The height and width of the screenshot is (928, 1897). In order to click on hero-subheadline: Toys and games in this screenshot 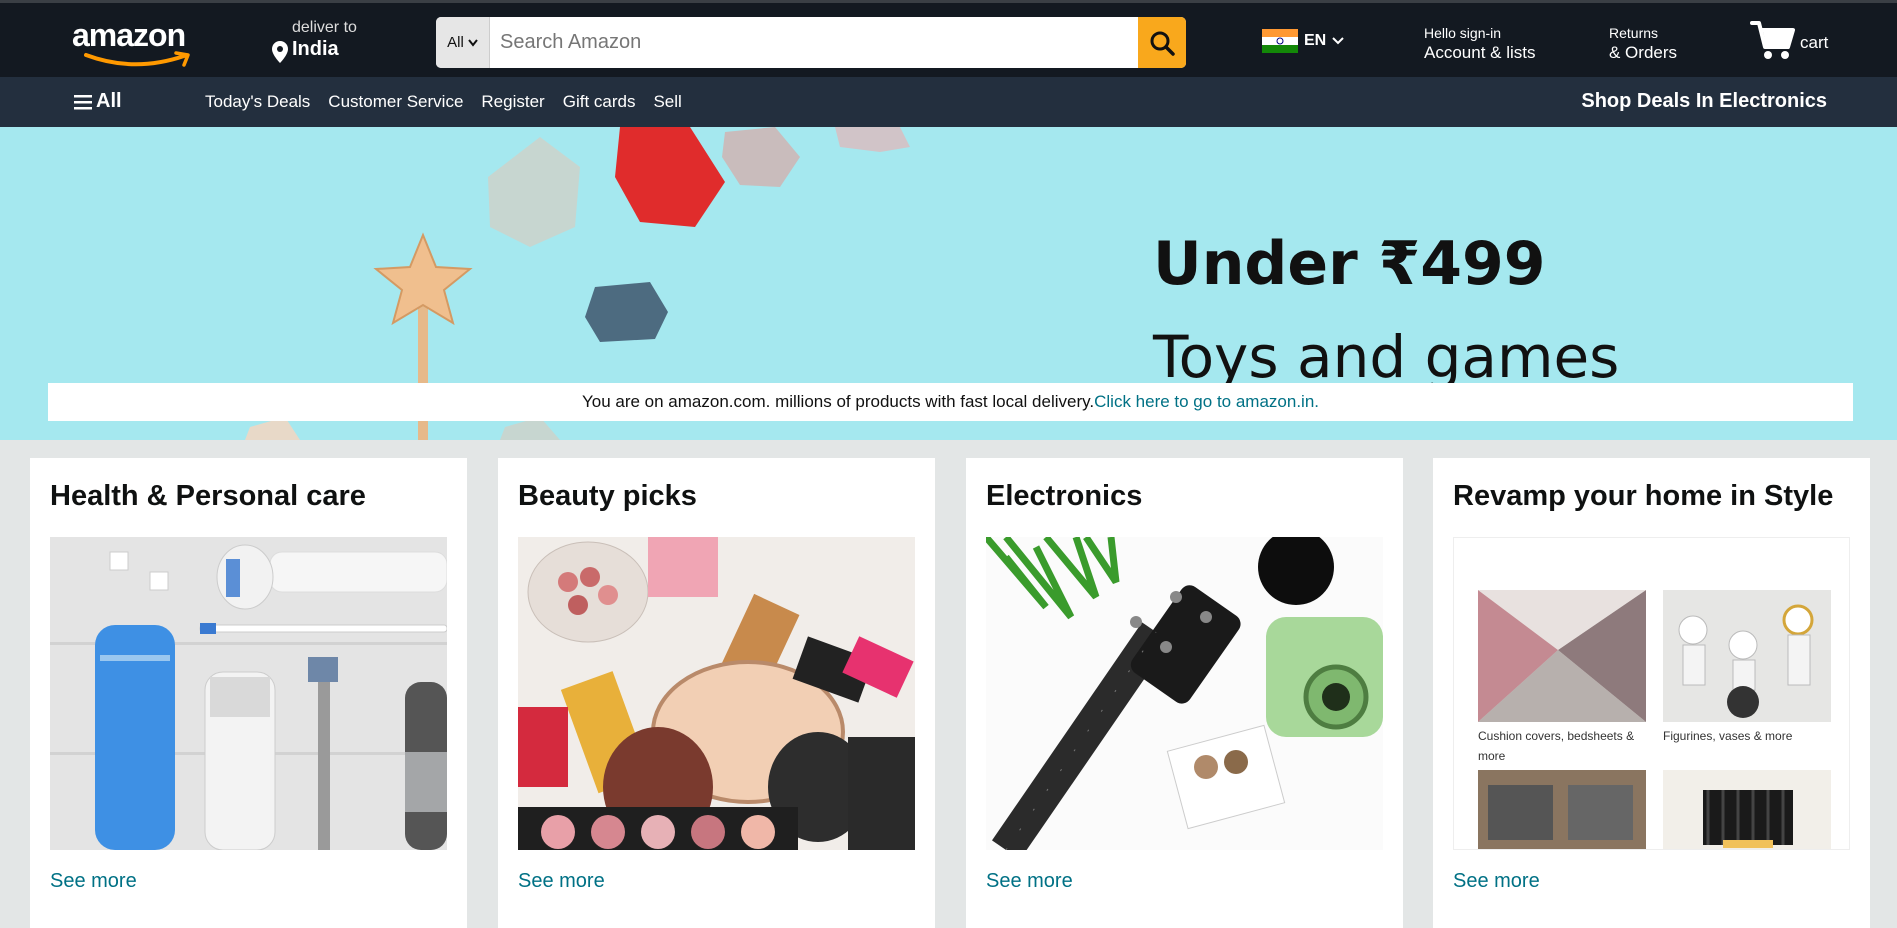, I will do `click(1386, 357)`.